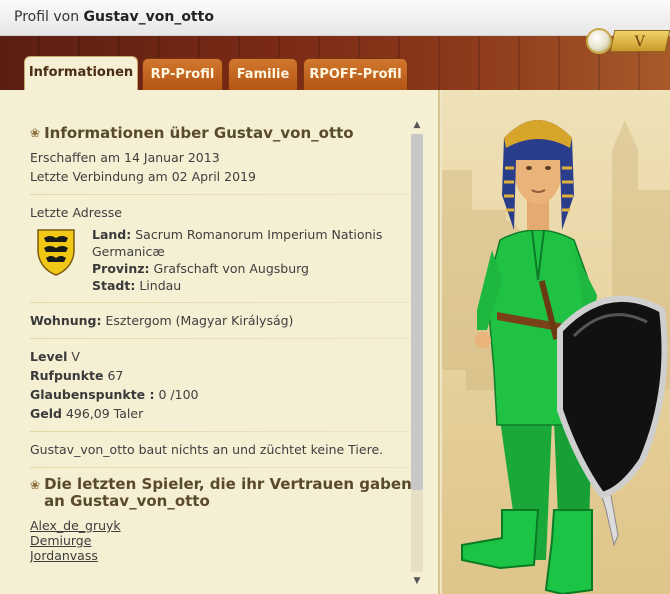 The height and width of the screenshot is (594, 670). I want to click on trust-player-link: Alex_de_gruyk, so click(225, 525).